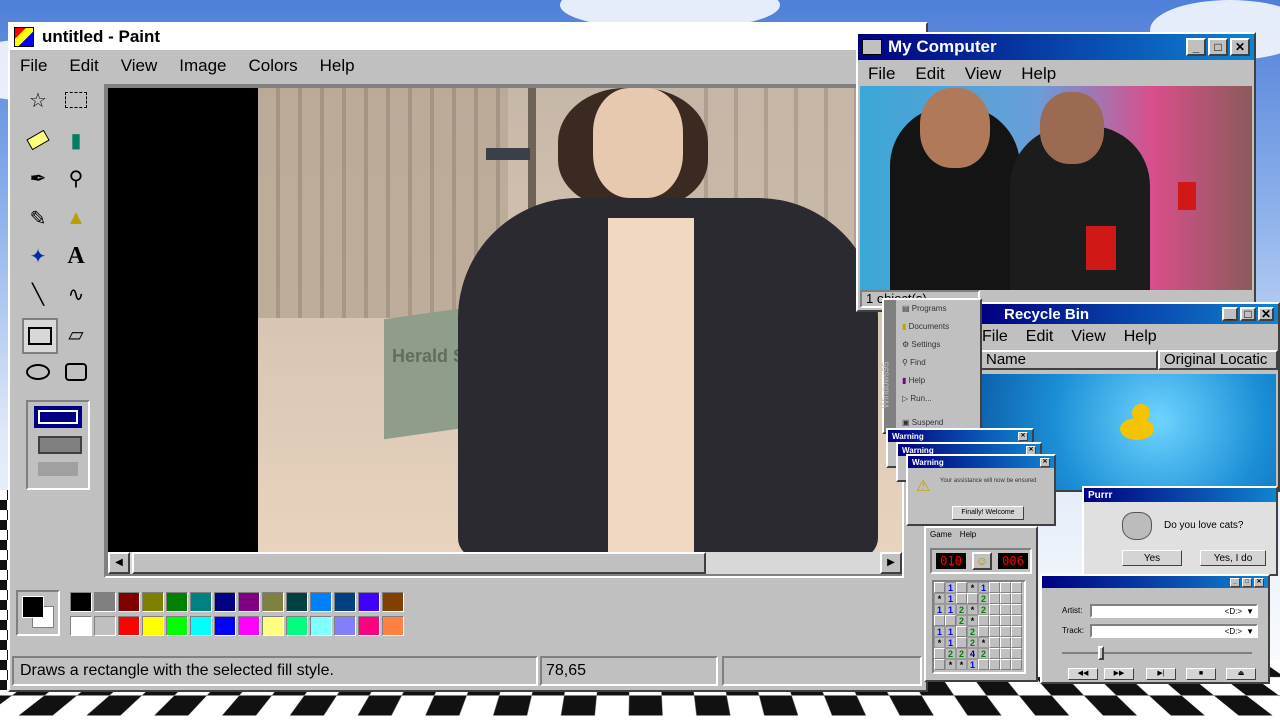 The image size is (1280, 720). Describe the element at coordinates (925, 326) in the screenshot. I see `start-item-documents: ▮ Documents` at that location.